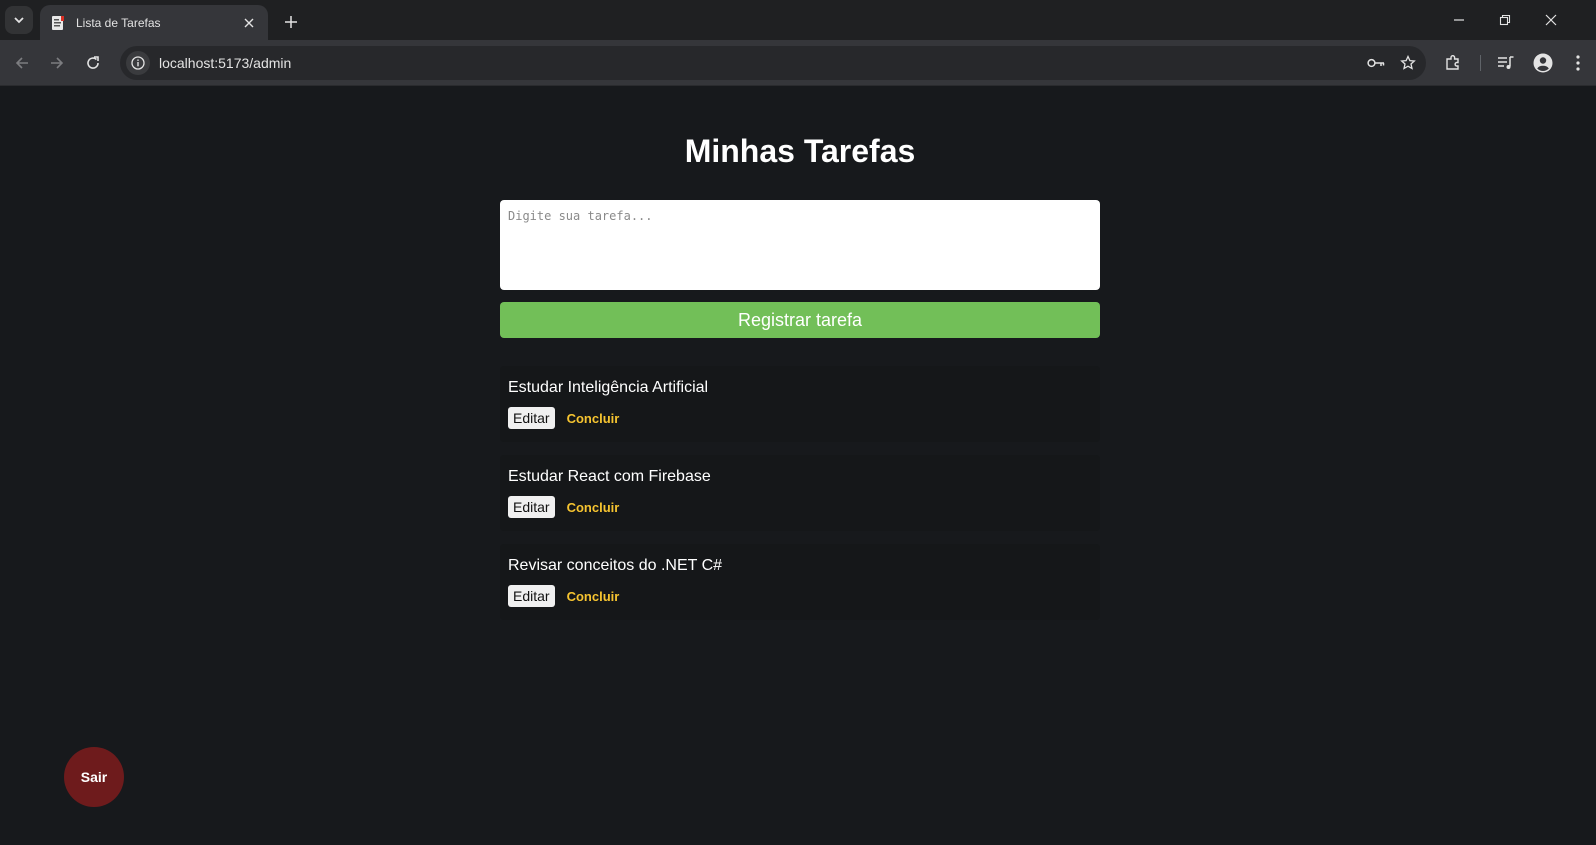 The width and height of the screenshot is (1596, 845). I want to click on task-text: Estudar Inteligência Artificial, so click(608, 387).